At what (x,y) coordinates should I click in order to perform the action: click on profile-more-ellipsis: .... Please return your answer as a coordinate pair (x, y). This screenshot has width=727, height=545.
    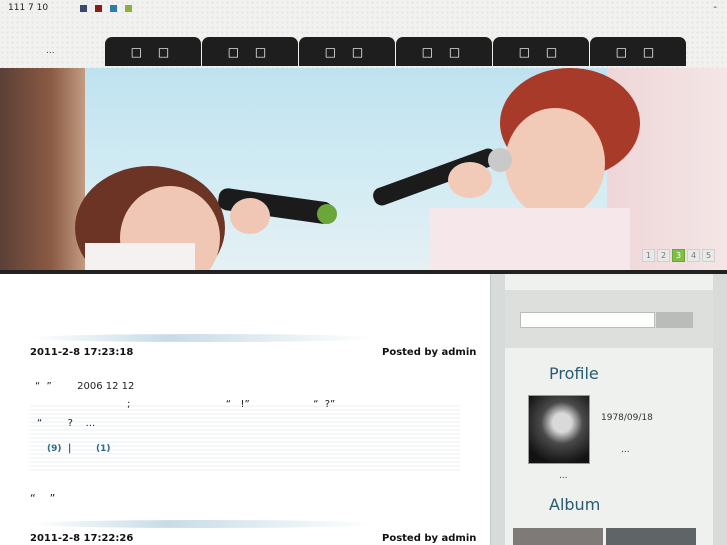
    Looking at the image, I should click on (563, 476).